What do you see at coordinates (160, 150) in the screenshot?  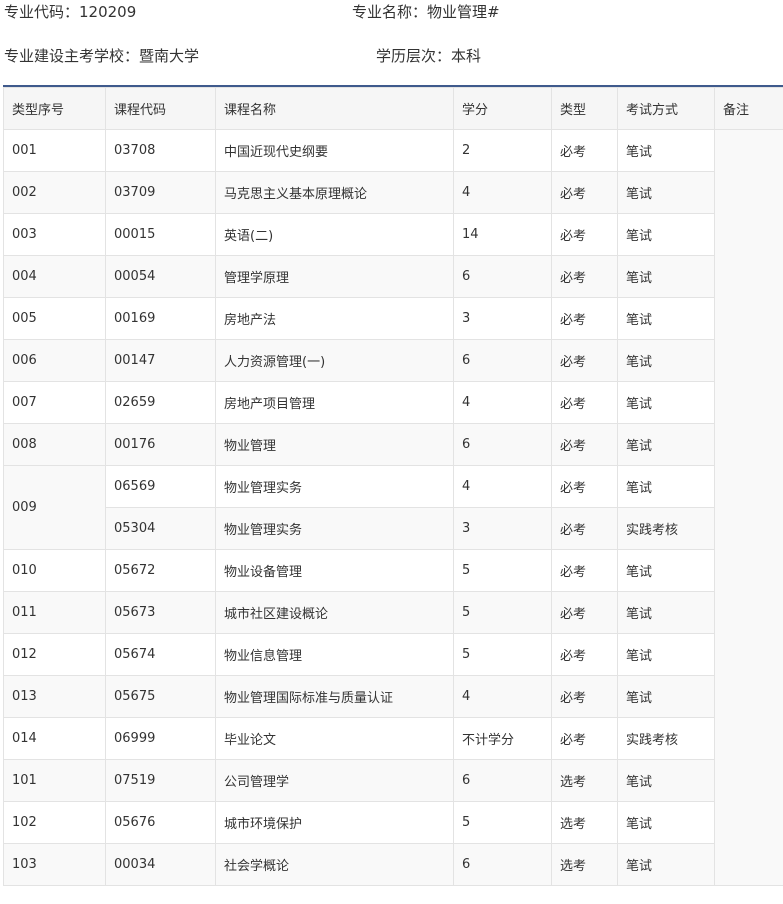 I see `cell-code: 03708` at bounding box center [160, 150].